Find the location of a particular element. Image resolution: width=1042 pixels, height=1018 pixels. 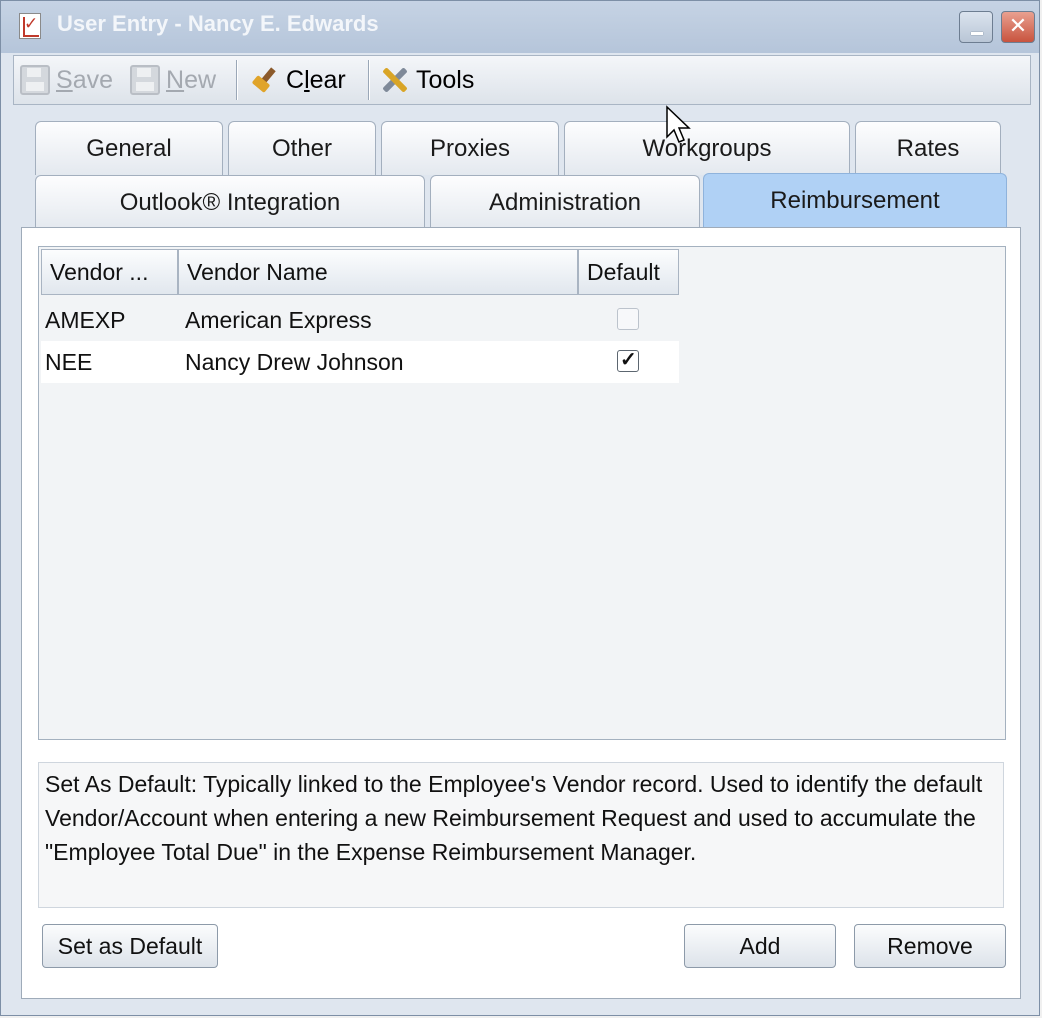

column-header-vendor-name: Vendor Name is located at coordinates (378, 272).